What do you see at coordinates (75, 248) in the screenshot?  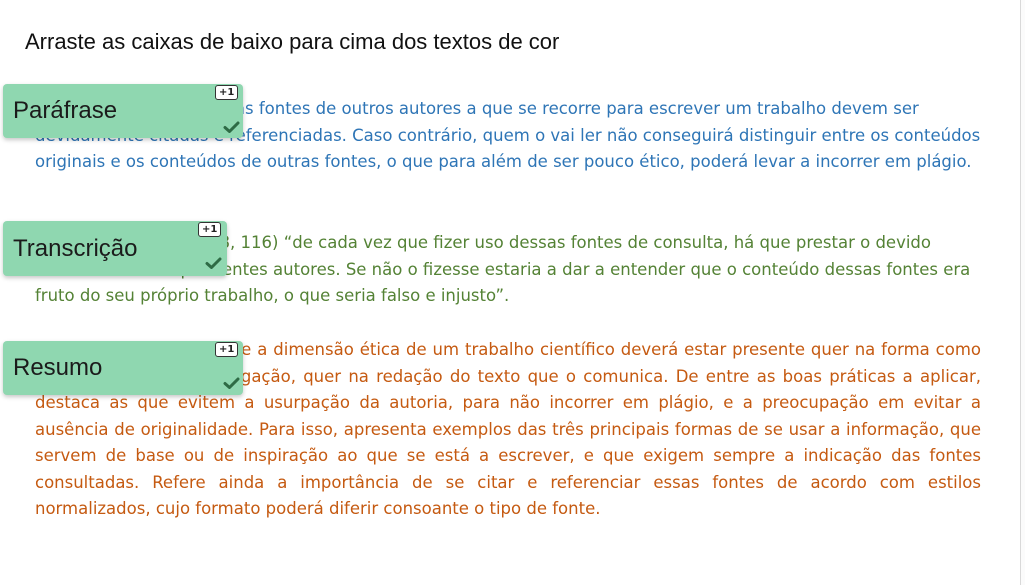 I see `chip-label: Transcrição` at bounding box center [75, 248].